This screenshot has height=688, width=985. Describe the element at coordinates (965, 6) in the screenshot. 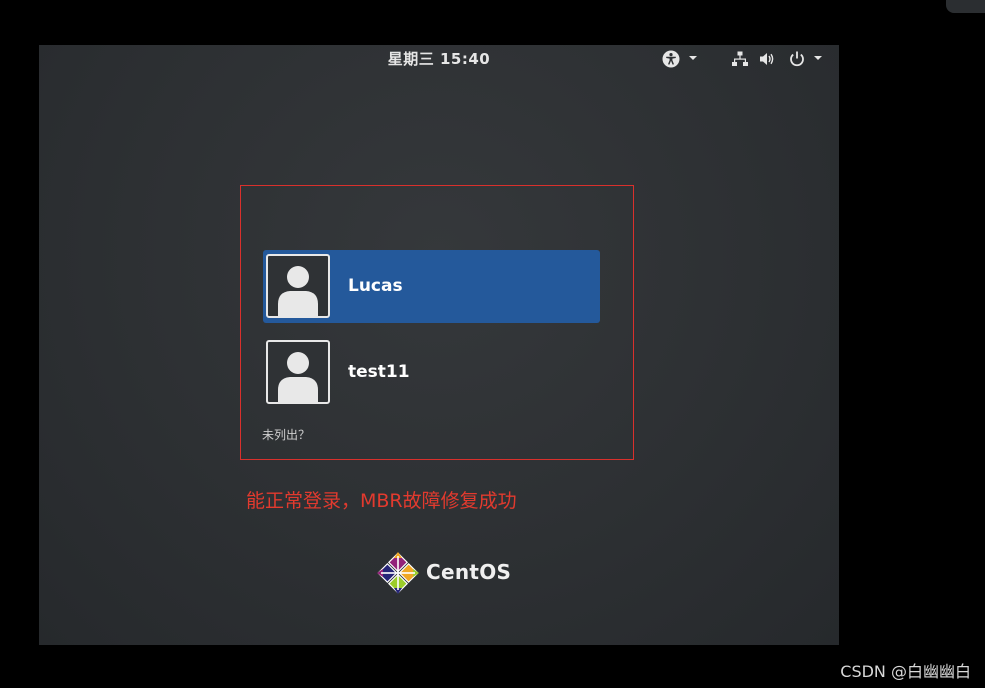

I see `window-corner-tab` at that location.